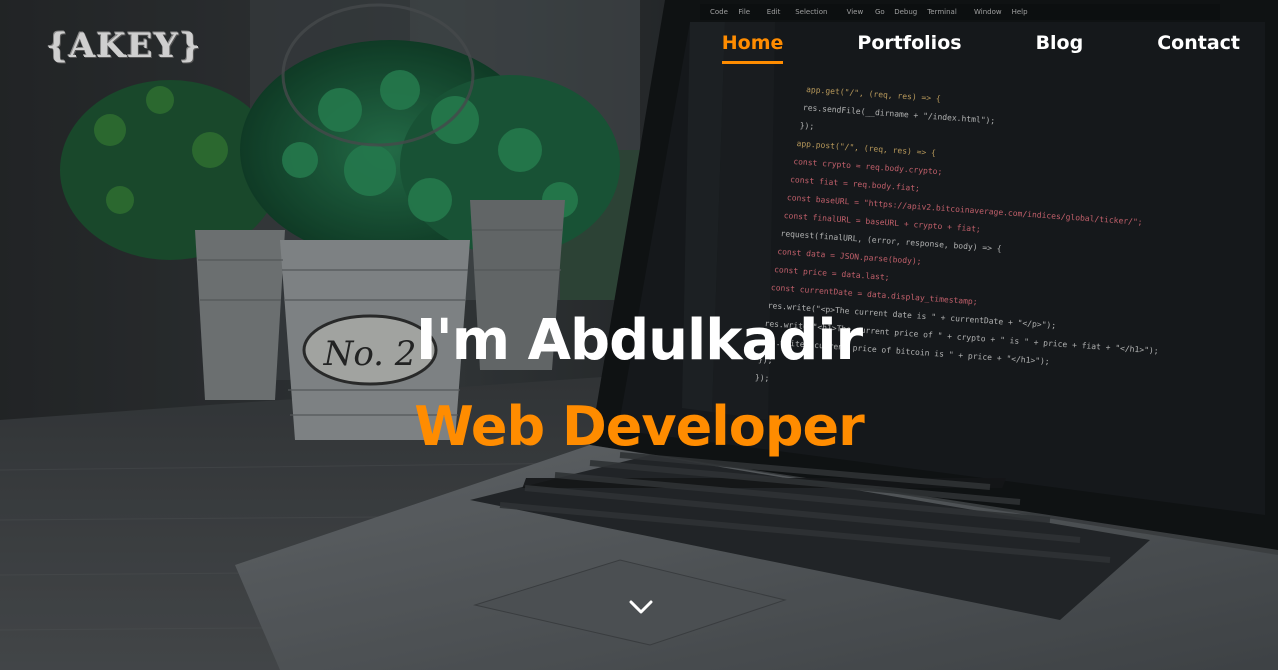 The height and width of the screenshot is (670, 1278). I want to click on hero-title: I'm Abdulkadir, so click(639, 340).